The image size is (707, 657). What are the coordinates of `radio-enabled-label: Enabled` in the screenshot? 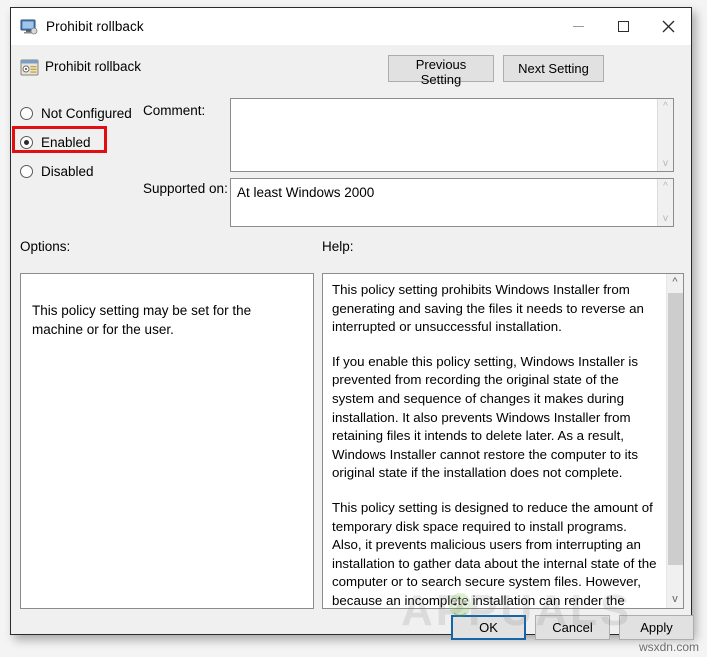 It's located at (66, 142).